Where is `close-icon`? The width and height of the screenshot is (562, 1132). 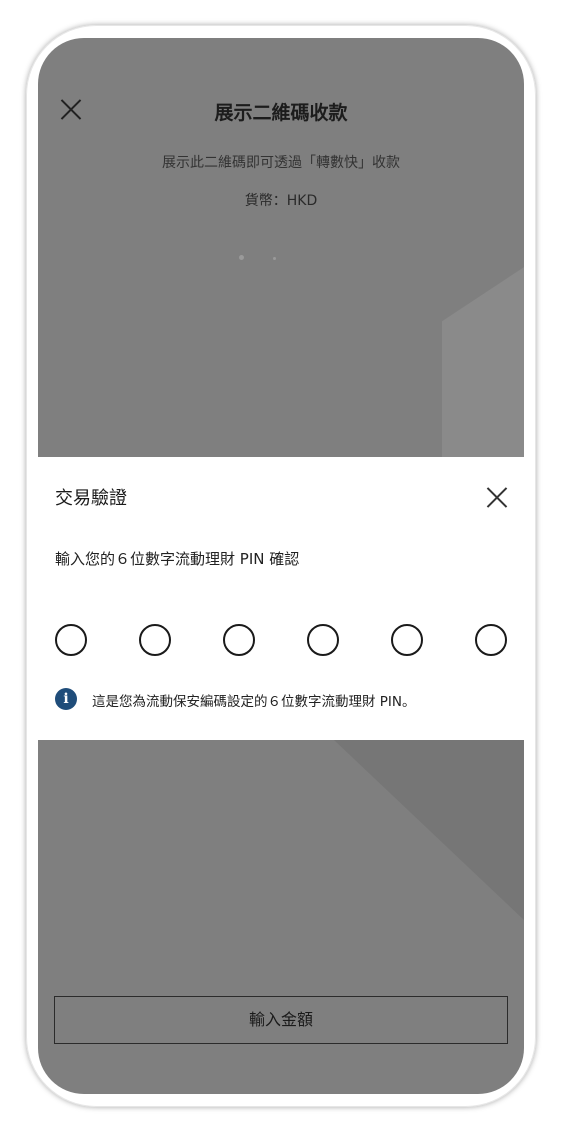 close-icon is located at coordinates (497, 497).